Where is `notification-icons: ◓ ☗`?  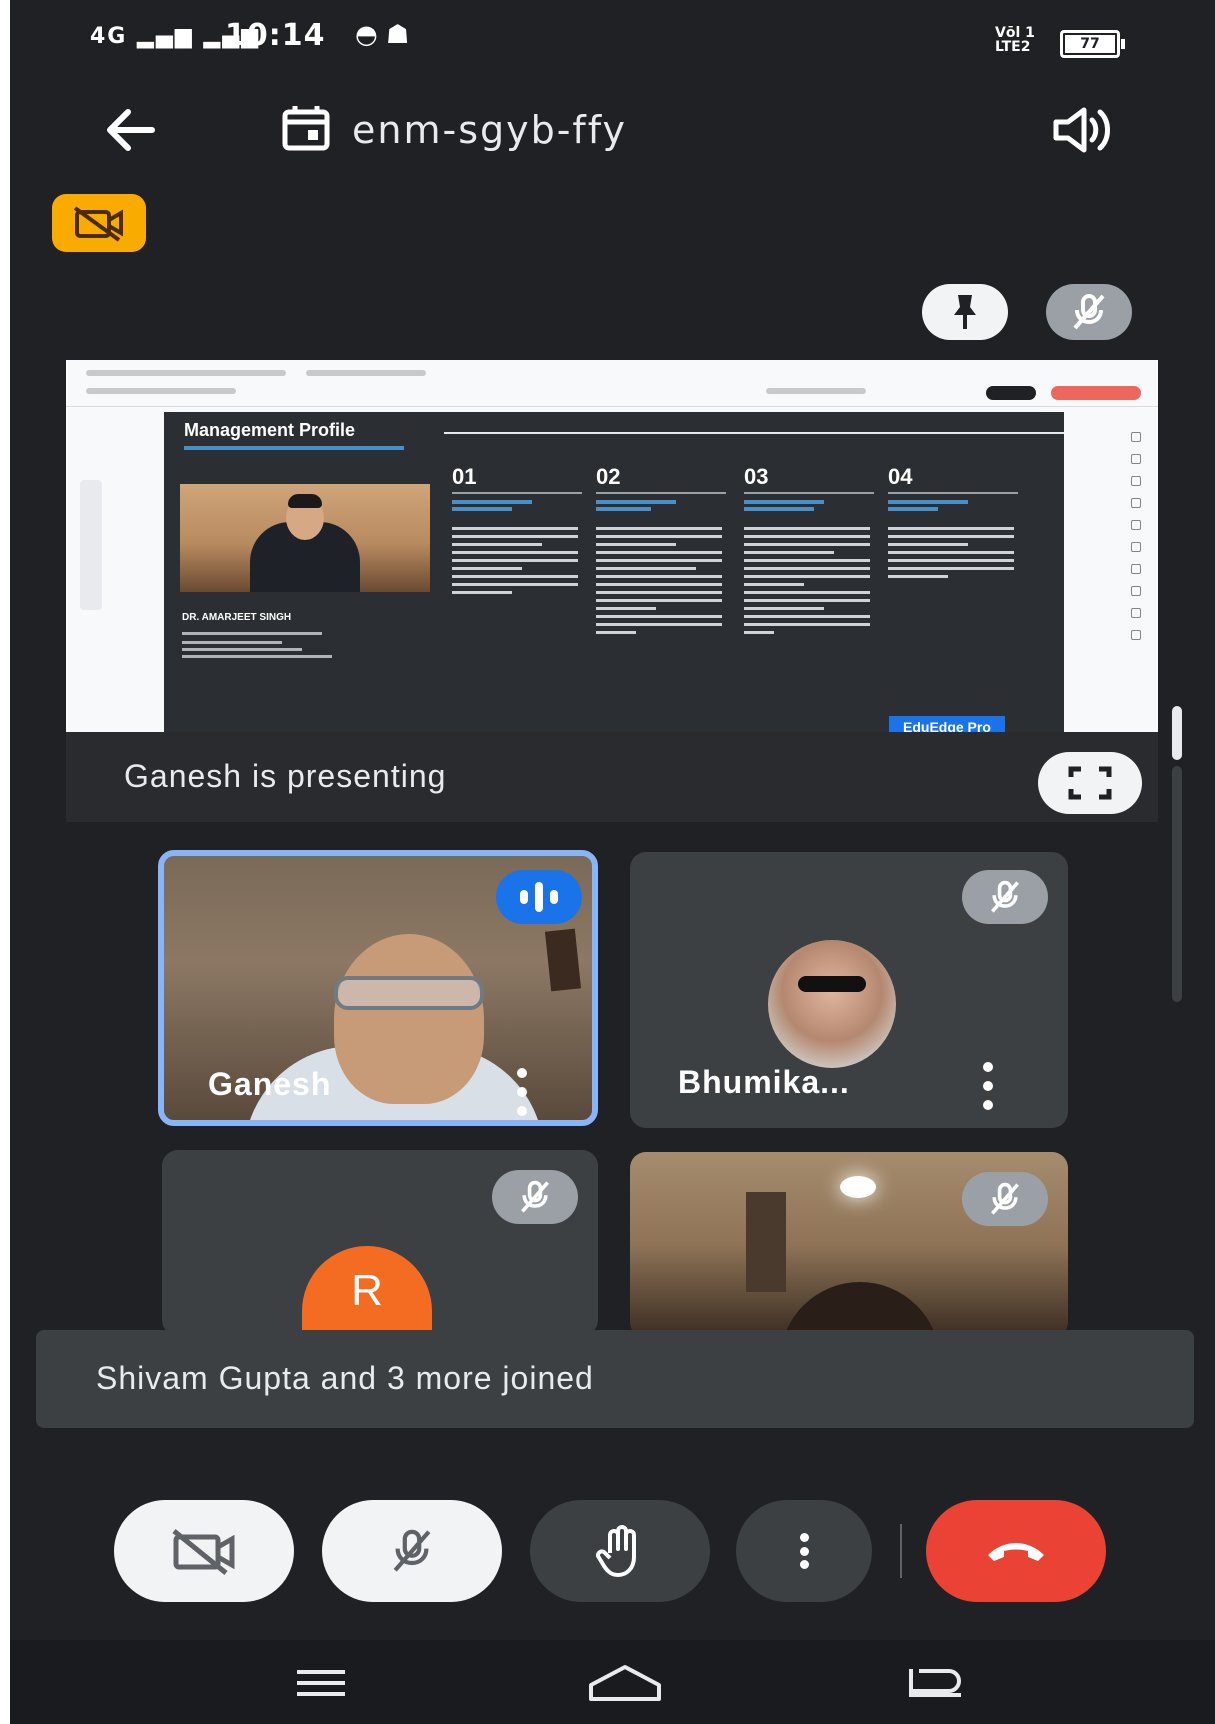
notification-icons: ◓ ☗ is located at coordinates (382, 35).